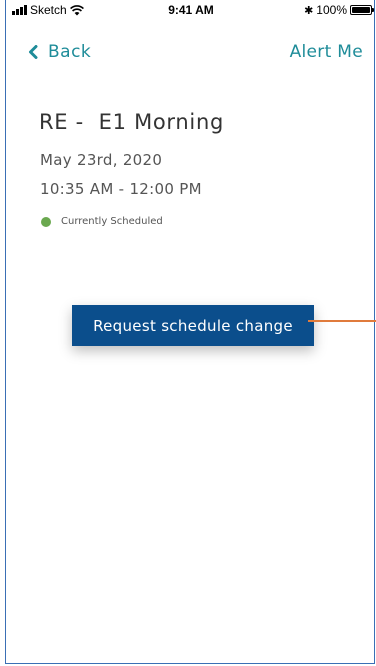 The height and width of the screenshot is (666, 376). I want to click on annotation-connector-line, so click(342, 321).